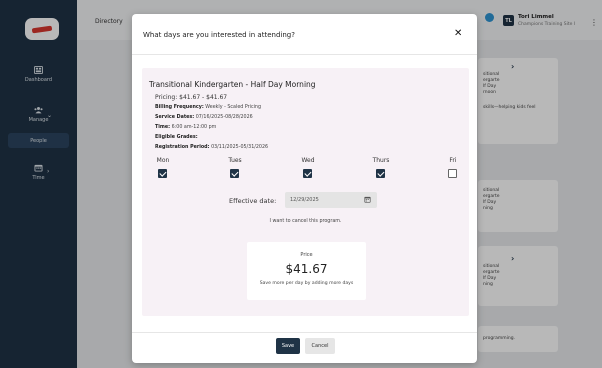  Describe the element at coordinates (320, 346) in the screenshot. I see `cancel-button: Cancel` at that location.